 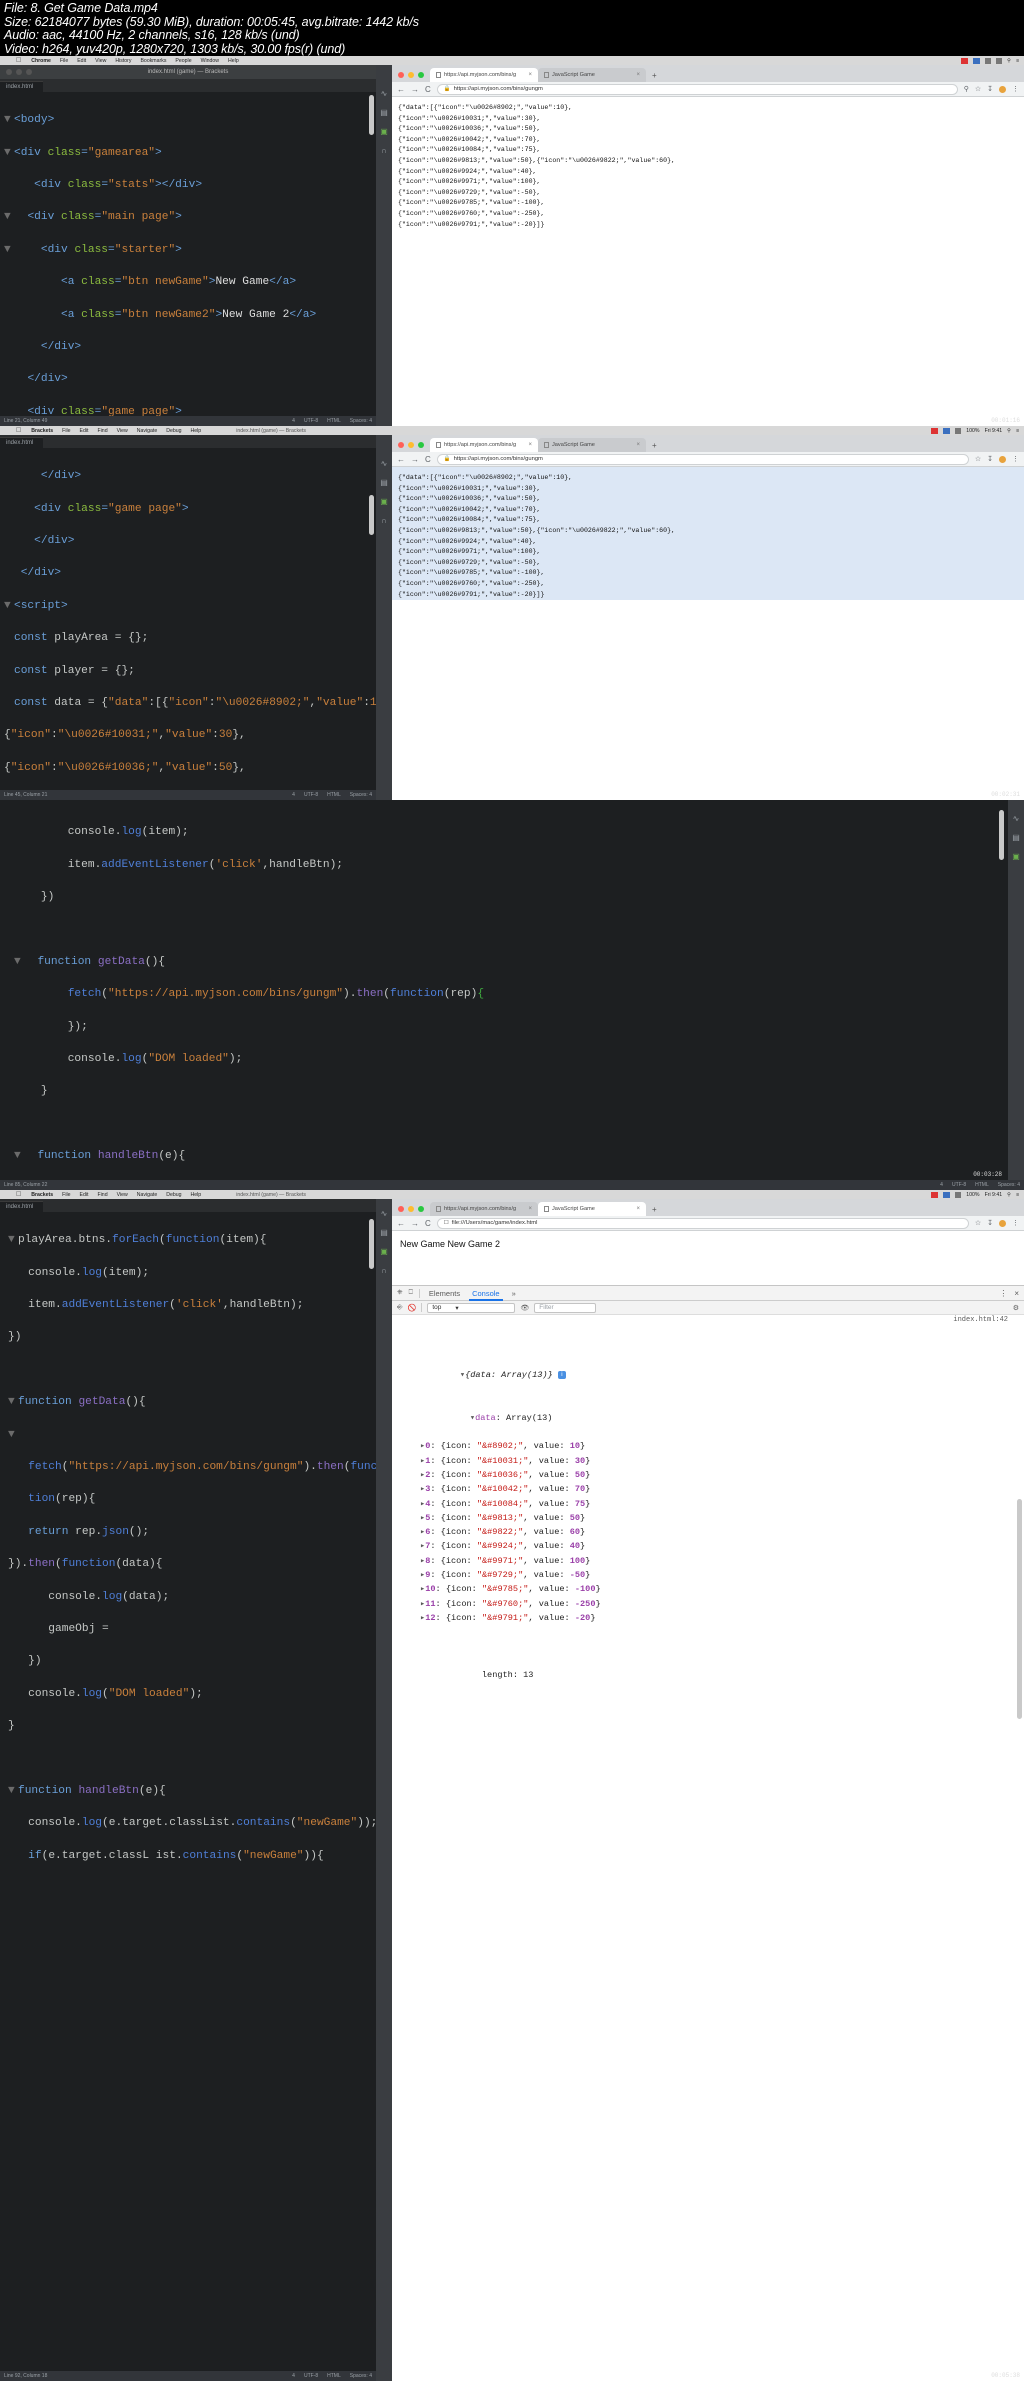 I want to click on statusbar-right-4: 4 UTF-8 HTML Spaces: 4, so click(x=332, y=2376).